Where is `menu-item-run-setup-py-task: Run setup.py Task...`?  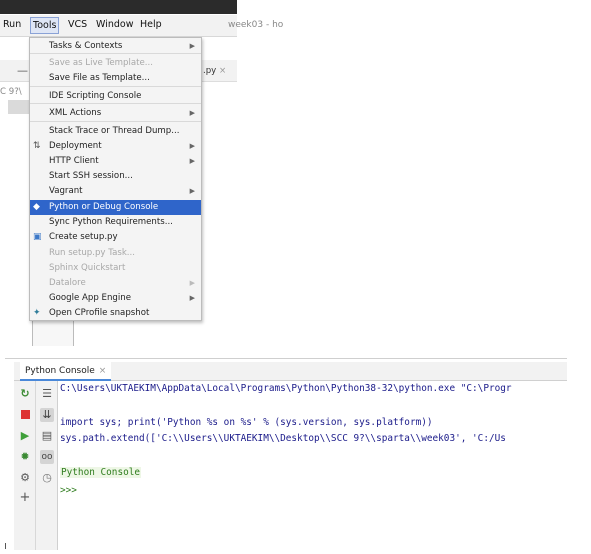
menu-item-run-setup-py-task: Run setup.py Task... is located at coordinates (115, 253).